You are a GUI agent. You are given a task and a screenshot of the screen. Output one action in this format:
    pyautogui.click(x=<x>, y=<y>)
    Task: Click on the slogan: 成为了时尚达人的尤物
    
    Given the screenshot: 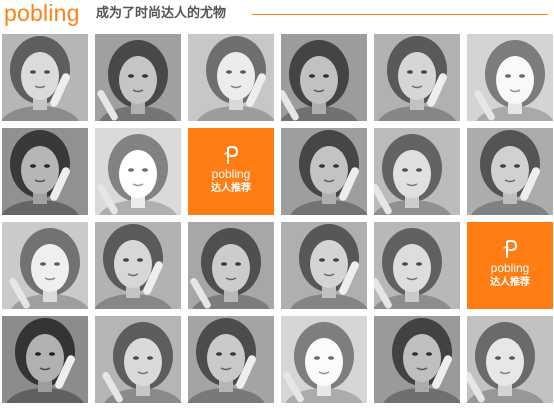 What is the action you would take?
    pyautogui.click(x=161, y=13)
    